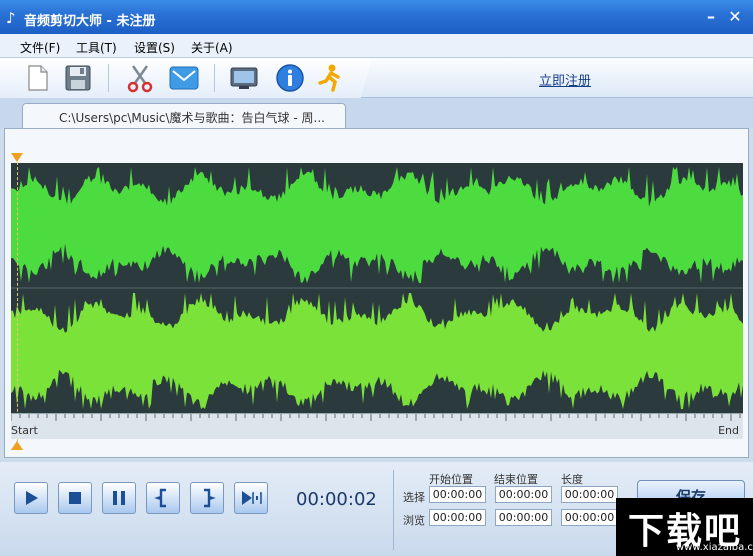 Image resolution: width=753 pixels, height=556 pixels. What do you see at coordinates (376, 46) in the screenshot?
I see `menu-bar: 文件(F) 工具(T) 设置(S) 关于(A)` at bounding box center [376, 46].